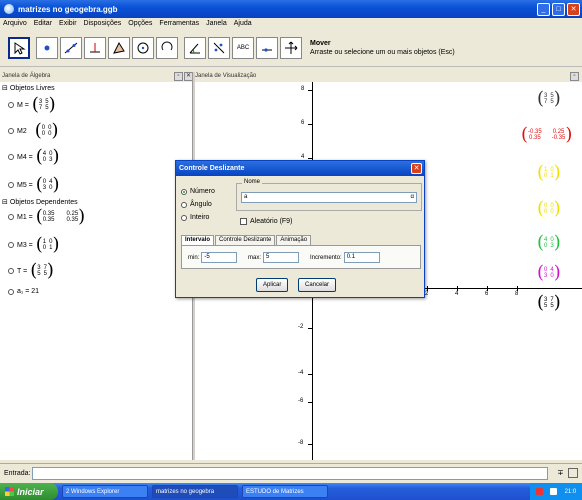 The width and height of the screenshot is (582, 500). What do you see at coordinates (200, 217) in the screenshot?
I see `radio-label: Inteiro` at bounding box center [200, 217].